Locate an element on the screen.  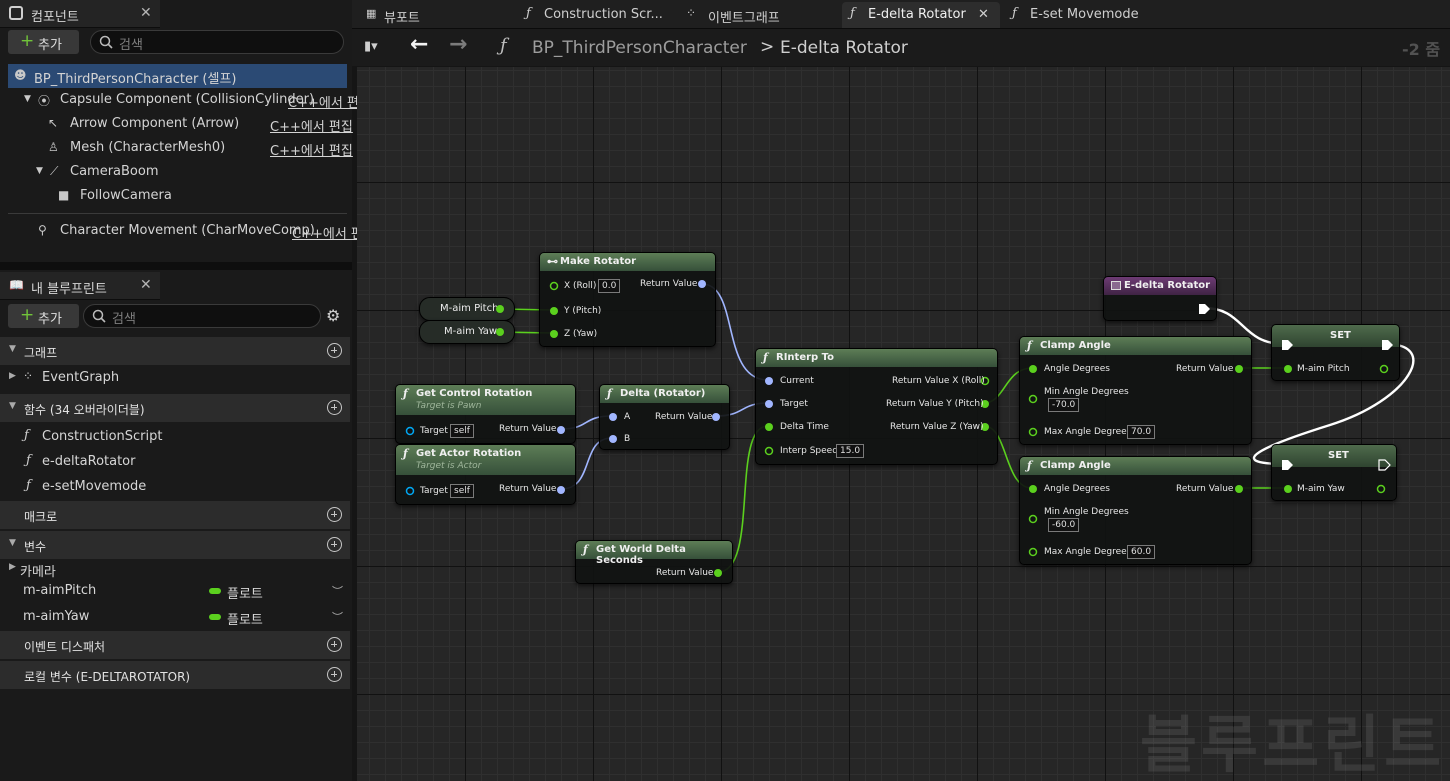
category-variables: ▼ 변수 is located at coordinates (175, 545).